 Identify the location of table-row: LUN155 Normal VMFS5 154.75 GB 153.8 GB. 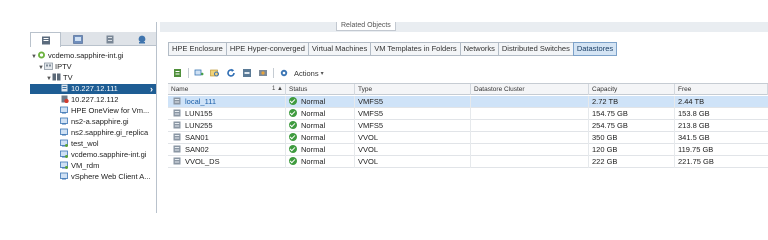
(468, 114).